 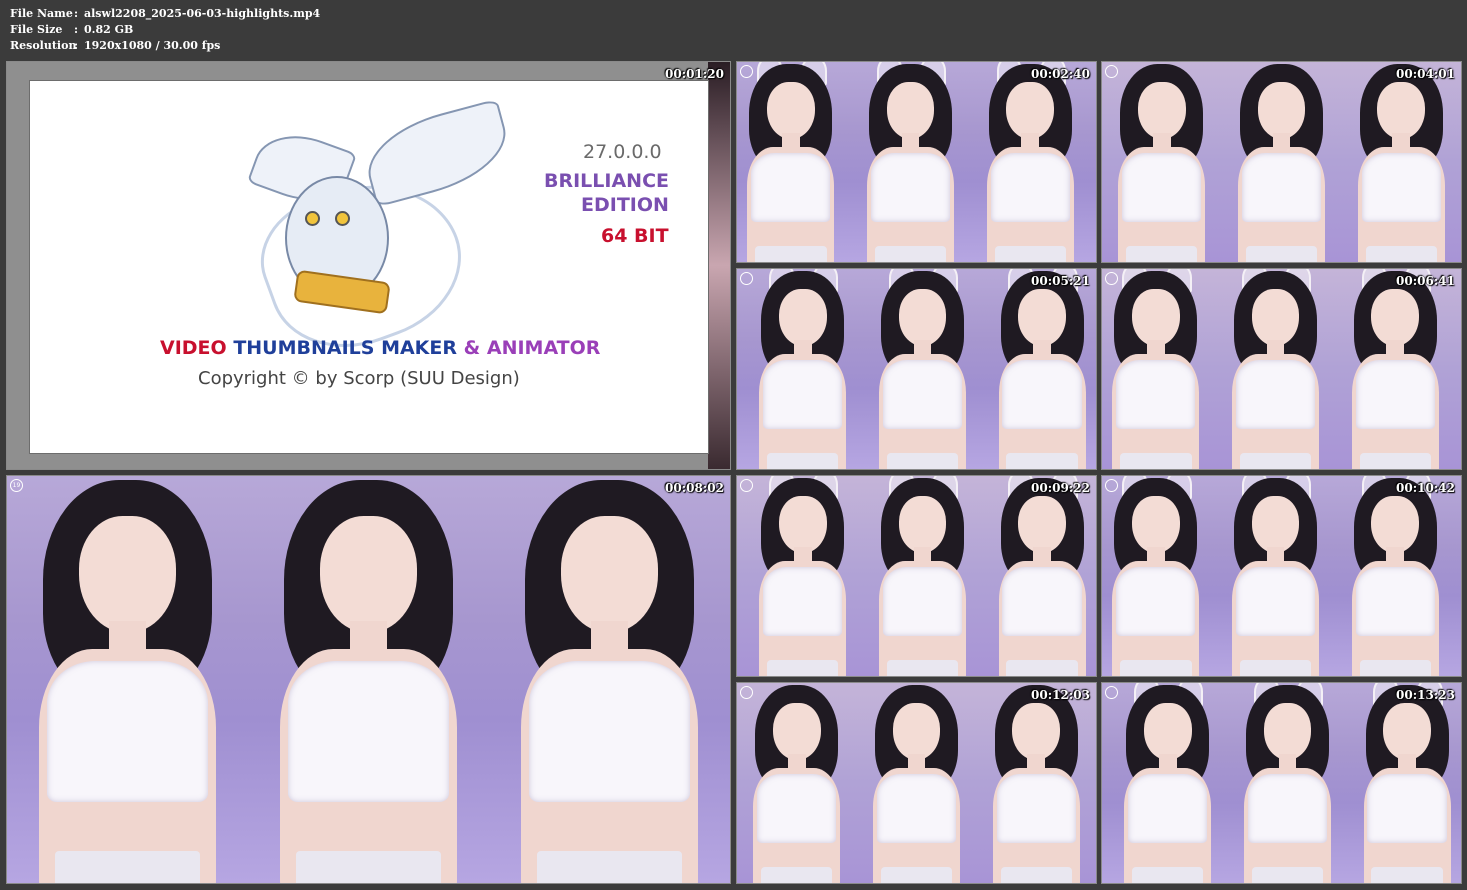 I want to click on timestamp: 00:12:03, so click(x=1060, y=695).